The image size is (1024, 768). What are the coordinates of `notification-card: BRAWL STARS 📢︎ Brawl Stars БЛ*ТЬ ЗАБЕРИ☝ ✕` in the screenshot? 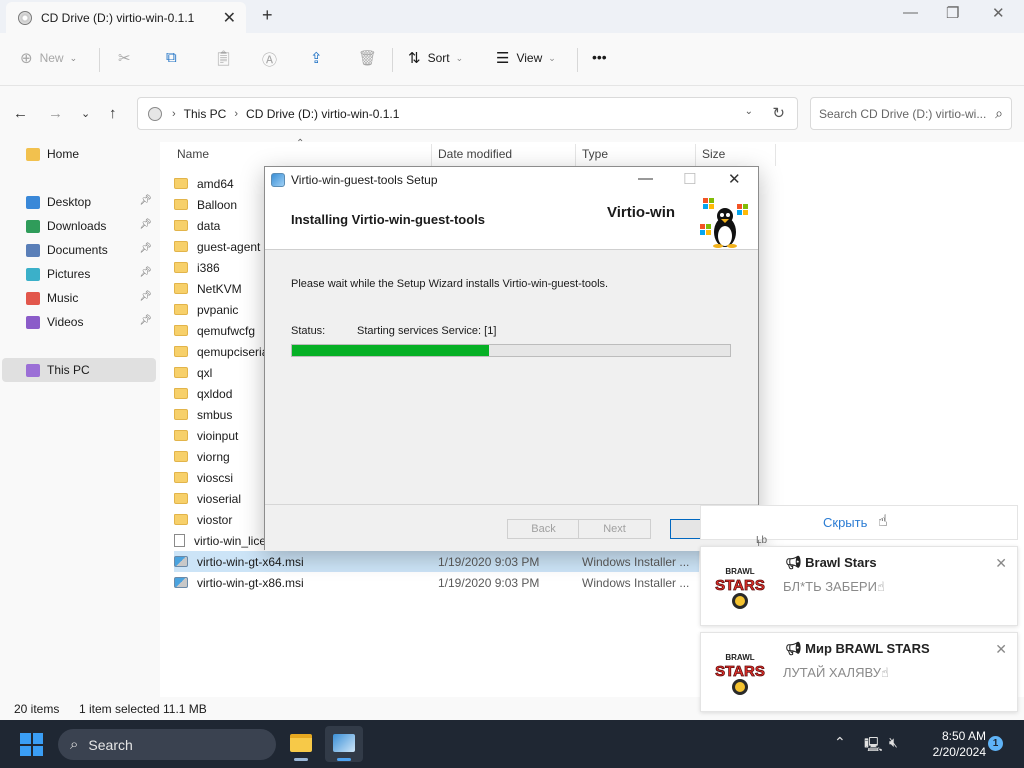 It's located at (859, 586).